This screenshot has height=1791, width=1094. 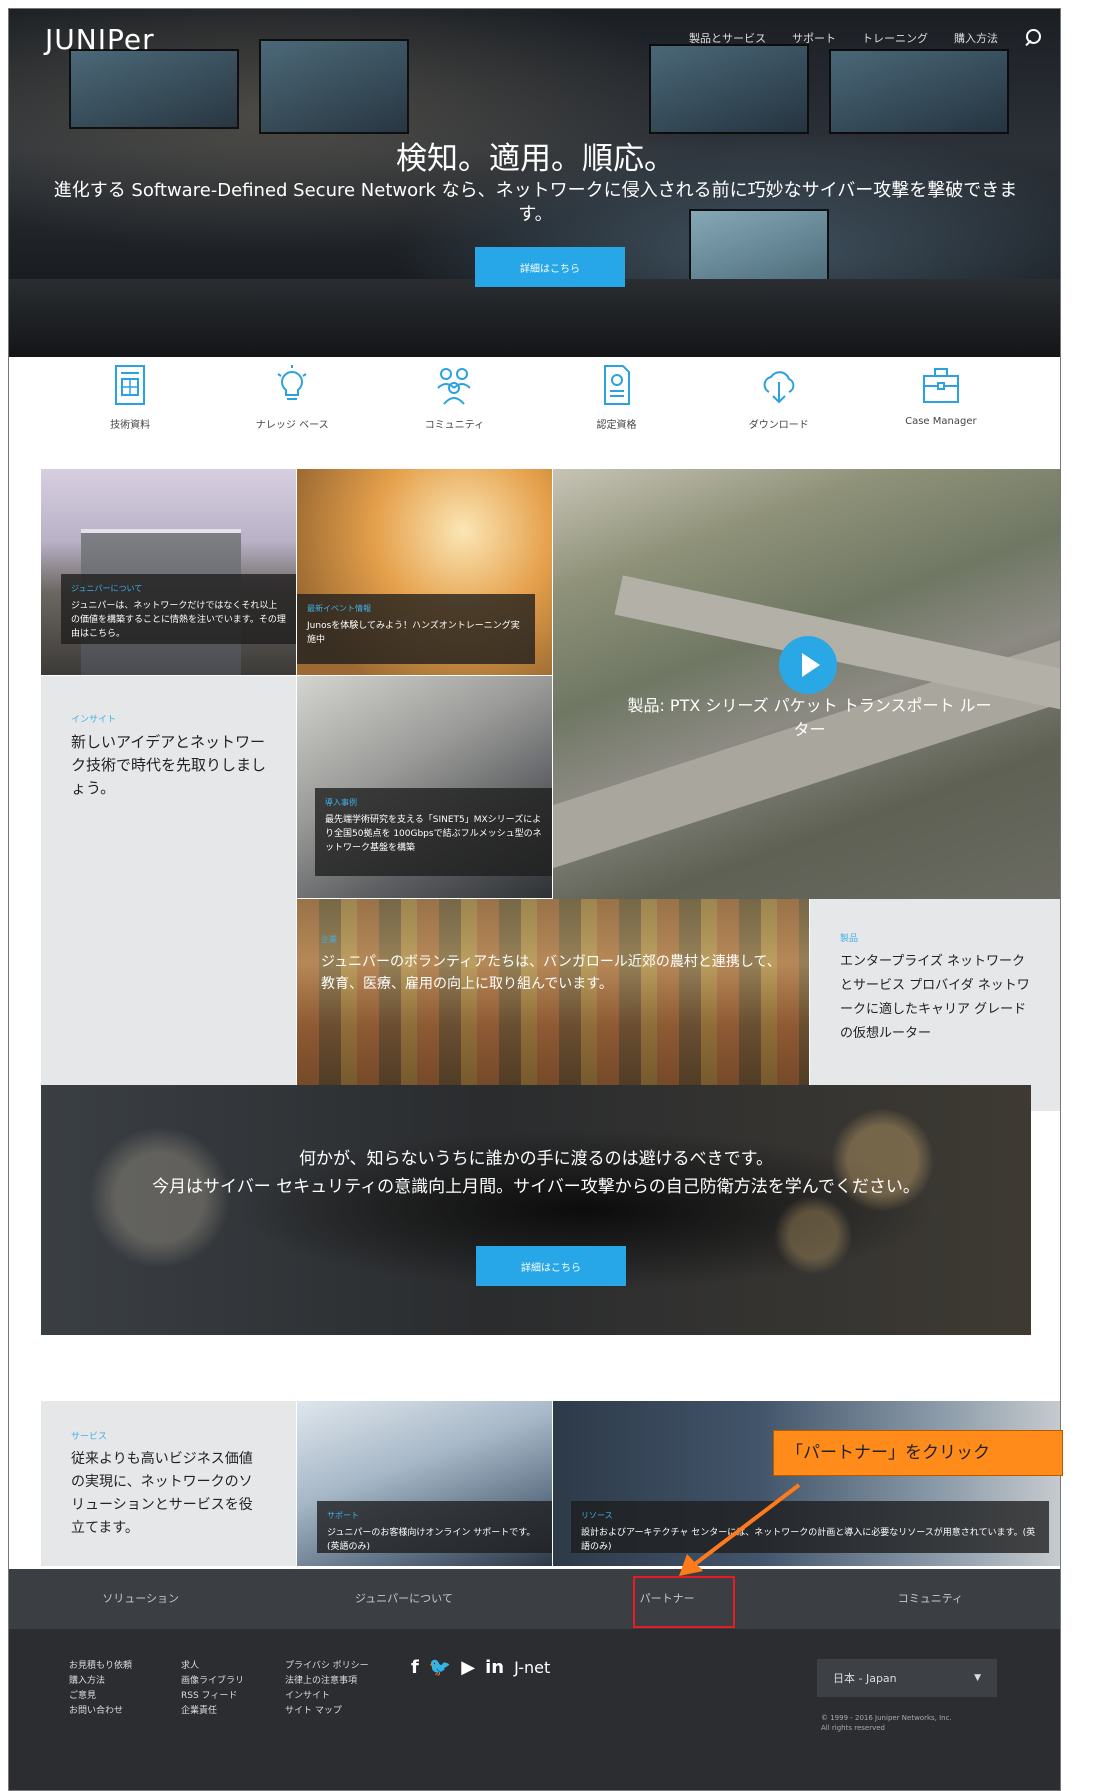 What do you see at coordinates (779, 409) in the screenshot?
I see `quick-link-download: ダウンロード` at bounding box center [779, 409].